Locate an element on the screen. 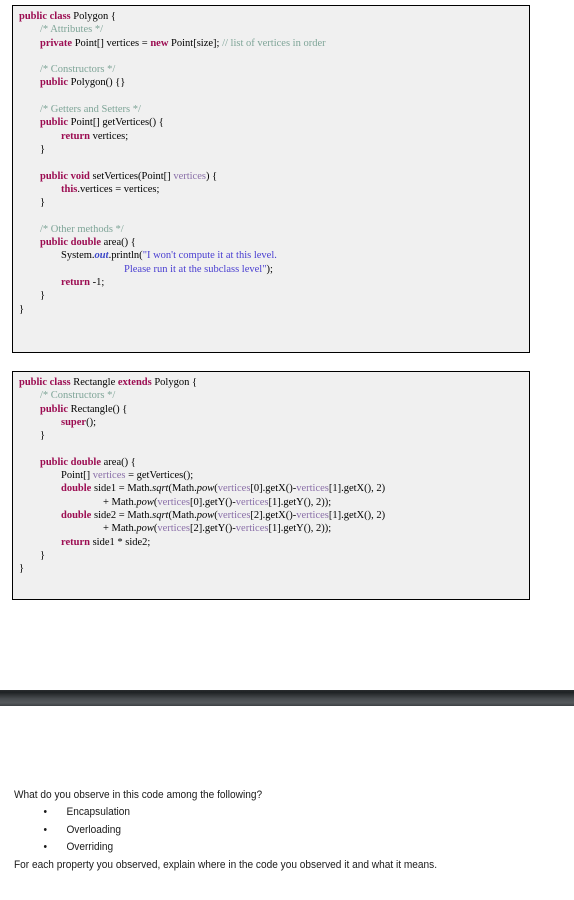  code-token: ; is located at coordinates (127, 136).